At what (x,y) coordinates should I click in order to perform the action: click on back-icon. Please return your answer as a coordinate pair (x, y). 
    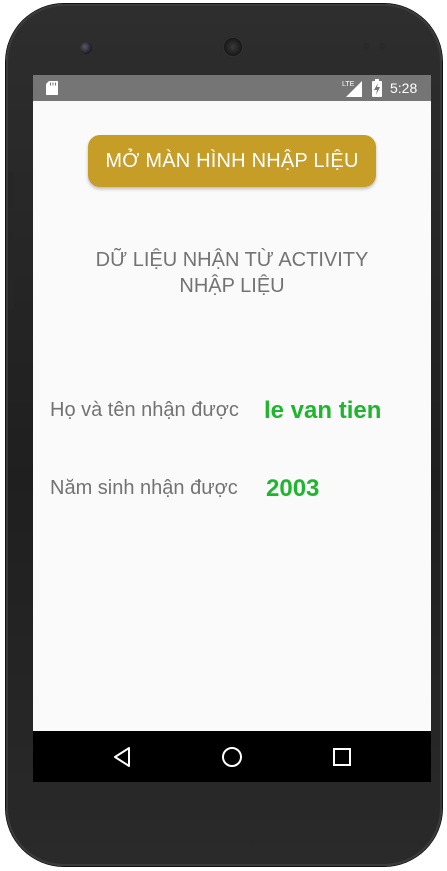
    Looking at the image, I should click on (122, 757).